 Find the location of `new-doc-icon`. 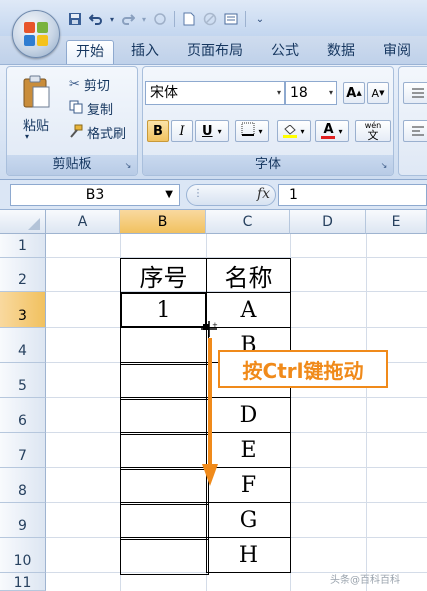

new-doc-icon is located at coordinates (189, 19).